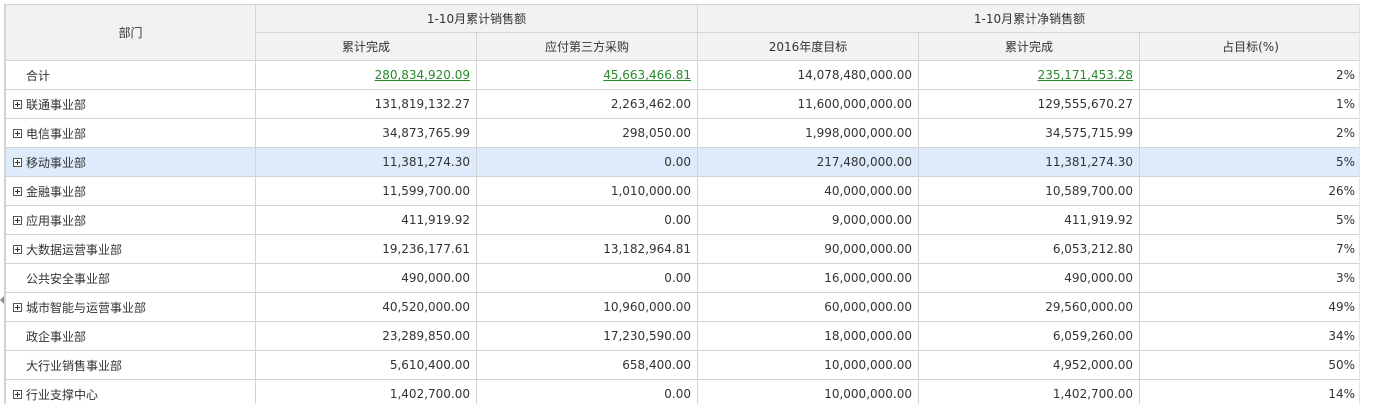 The image size is (1376, 404). What do you see at coordinates (130, 336) in the screenshot?
I see `dept-cell: 政企事业部` at bounding box center [130, 336].